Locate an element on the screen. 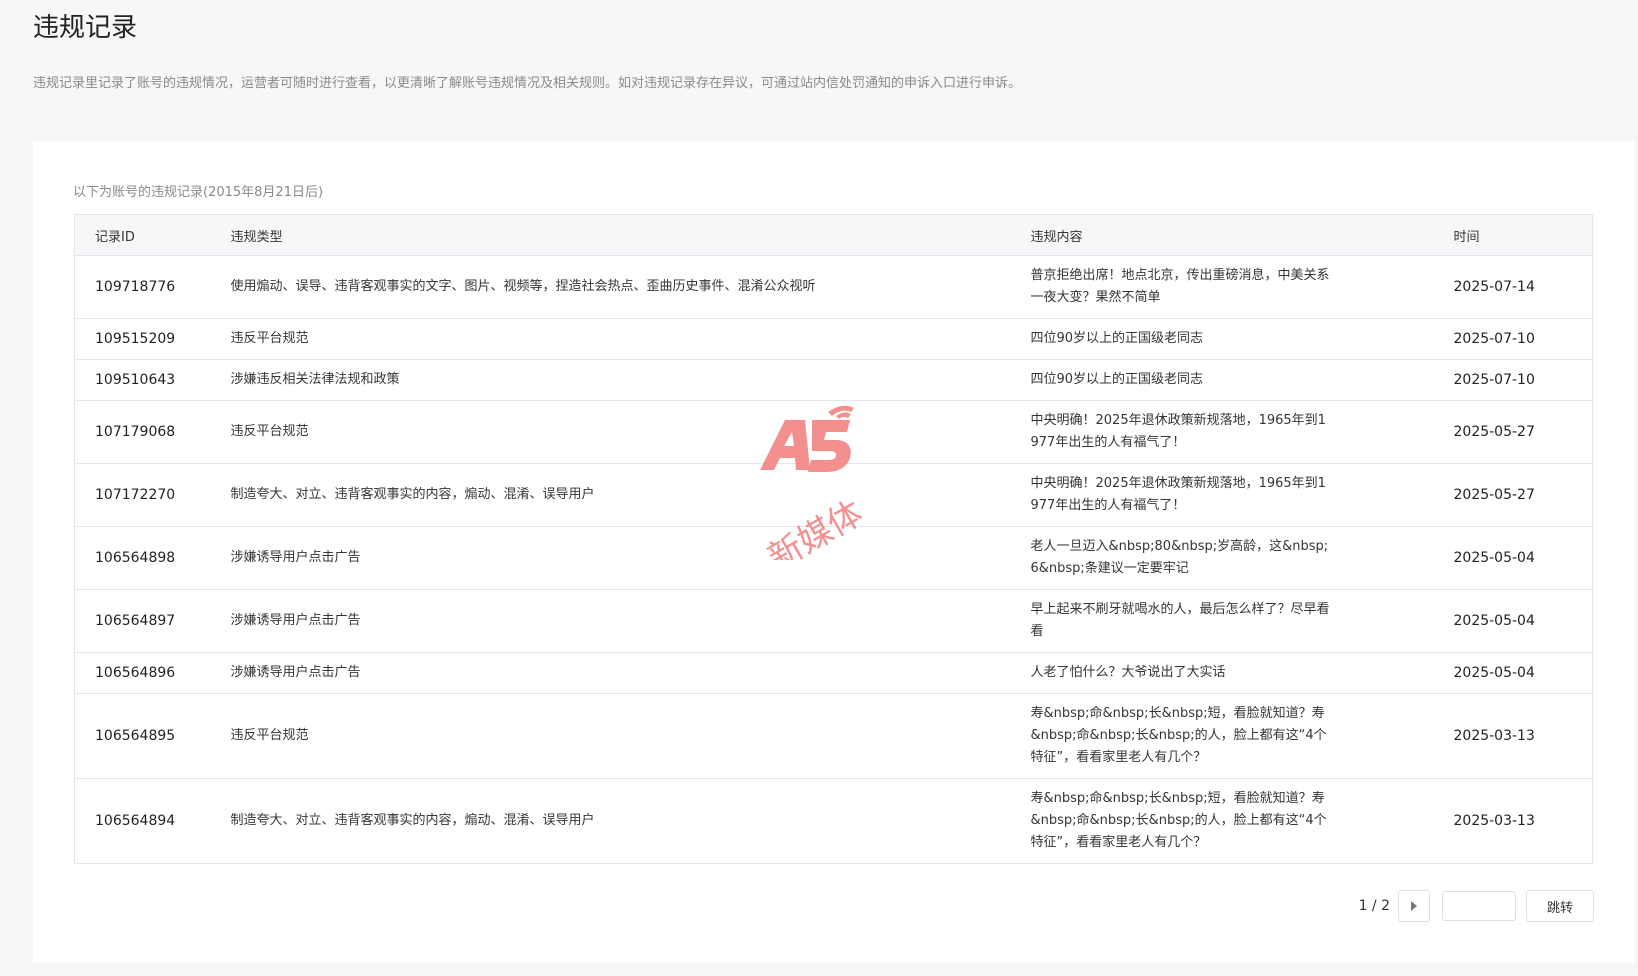 This screenshot has width=1638, height=976. pagination: 1 / 2 跳转 is located at coordinates (1476, 906).